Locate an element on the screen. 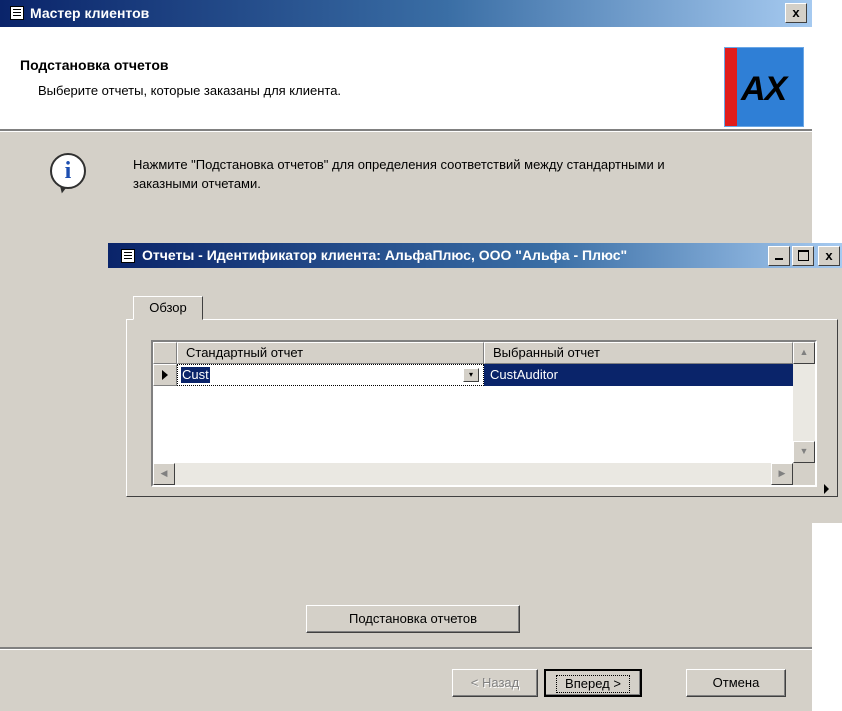 The height and width of the screenshot is (711, 842). maximize-button is located at coordinates (803, 256).